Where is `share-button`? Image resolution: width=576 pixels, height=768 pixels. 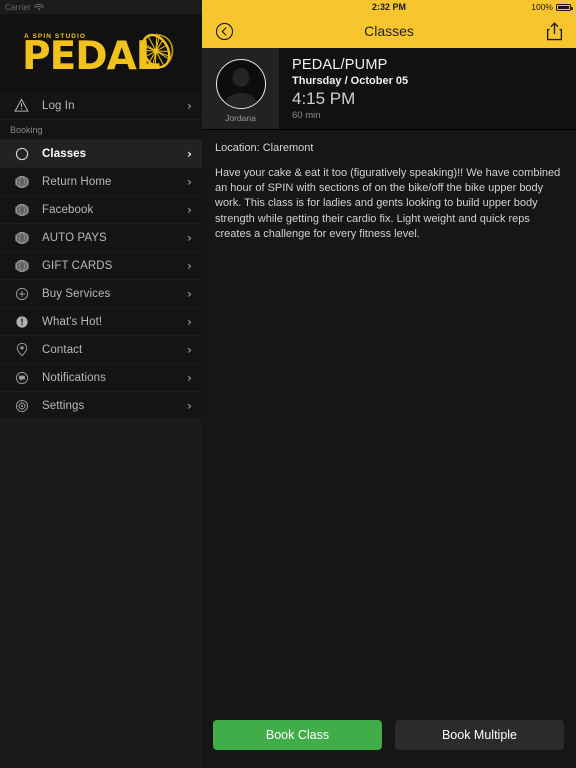
share-button is located at coordinates (554, 31).